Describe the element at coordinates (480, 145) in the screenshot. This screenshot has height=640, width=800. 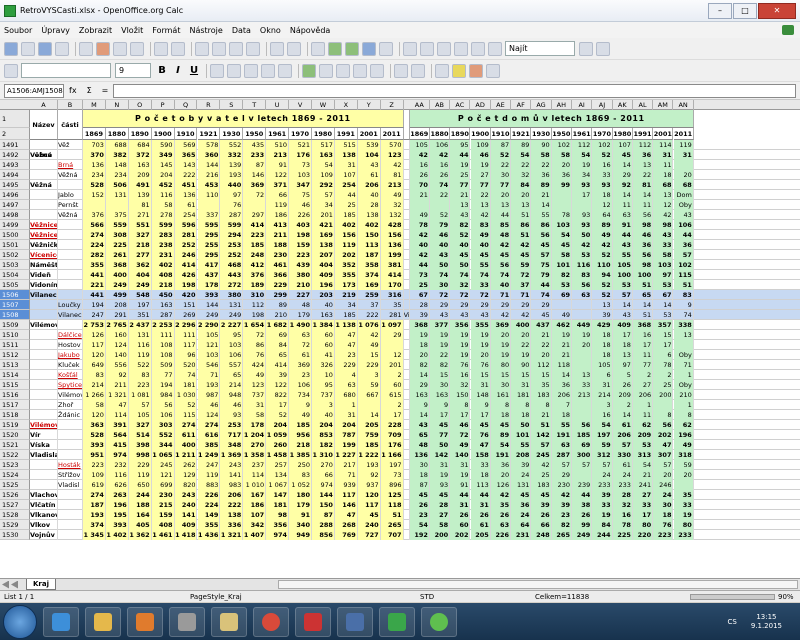
I see `houses-cell: 109` at that location.